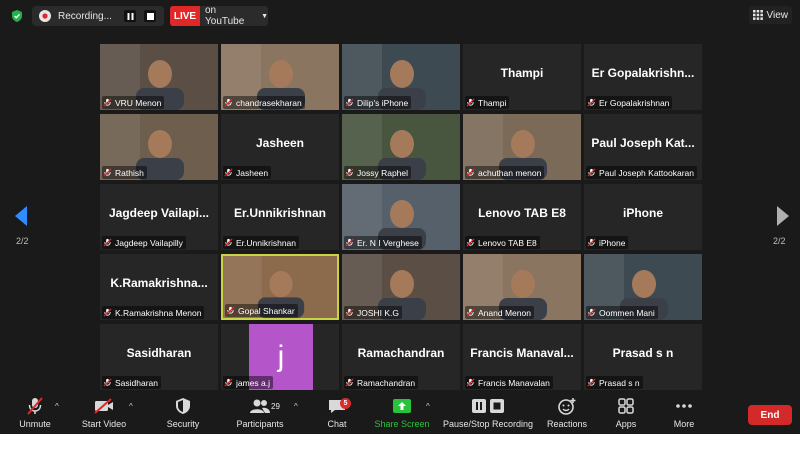  I want to click on participant-name: Thampi, so click(492, 102).